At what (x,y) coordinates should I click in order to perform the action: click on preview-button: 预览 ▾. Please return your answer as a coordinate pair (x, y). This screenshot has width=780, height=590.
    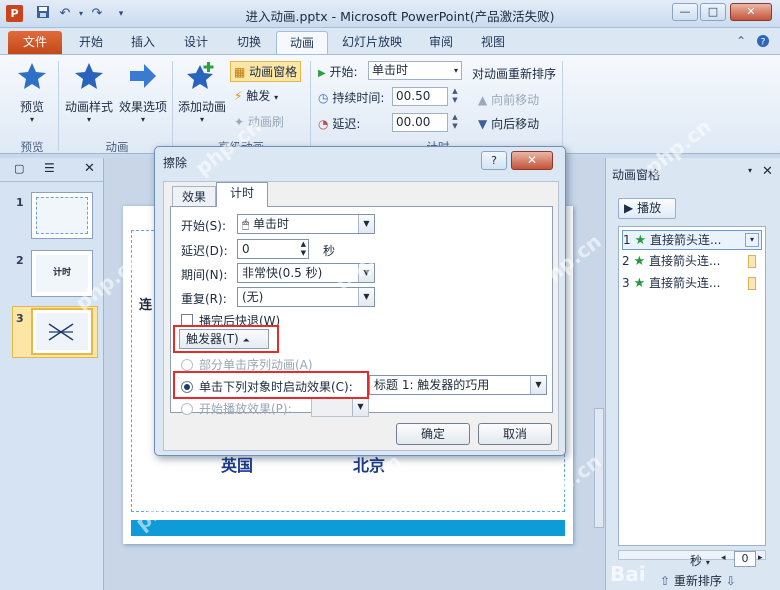
    Looking at the image, I should click on (32, 92).